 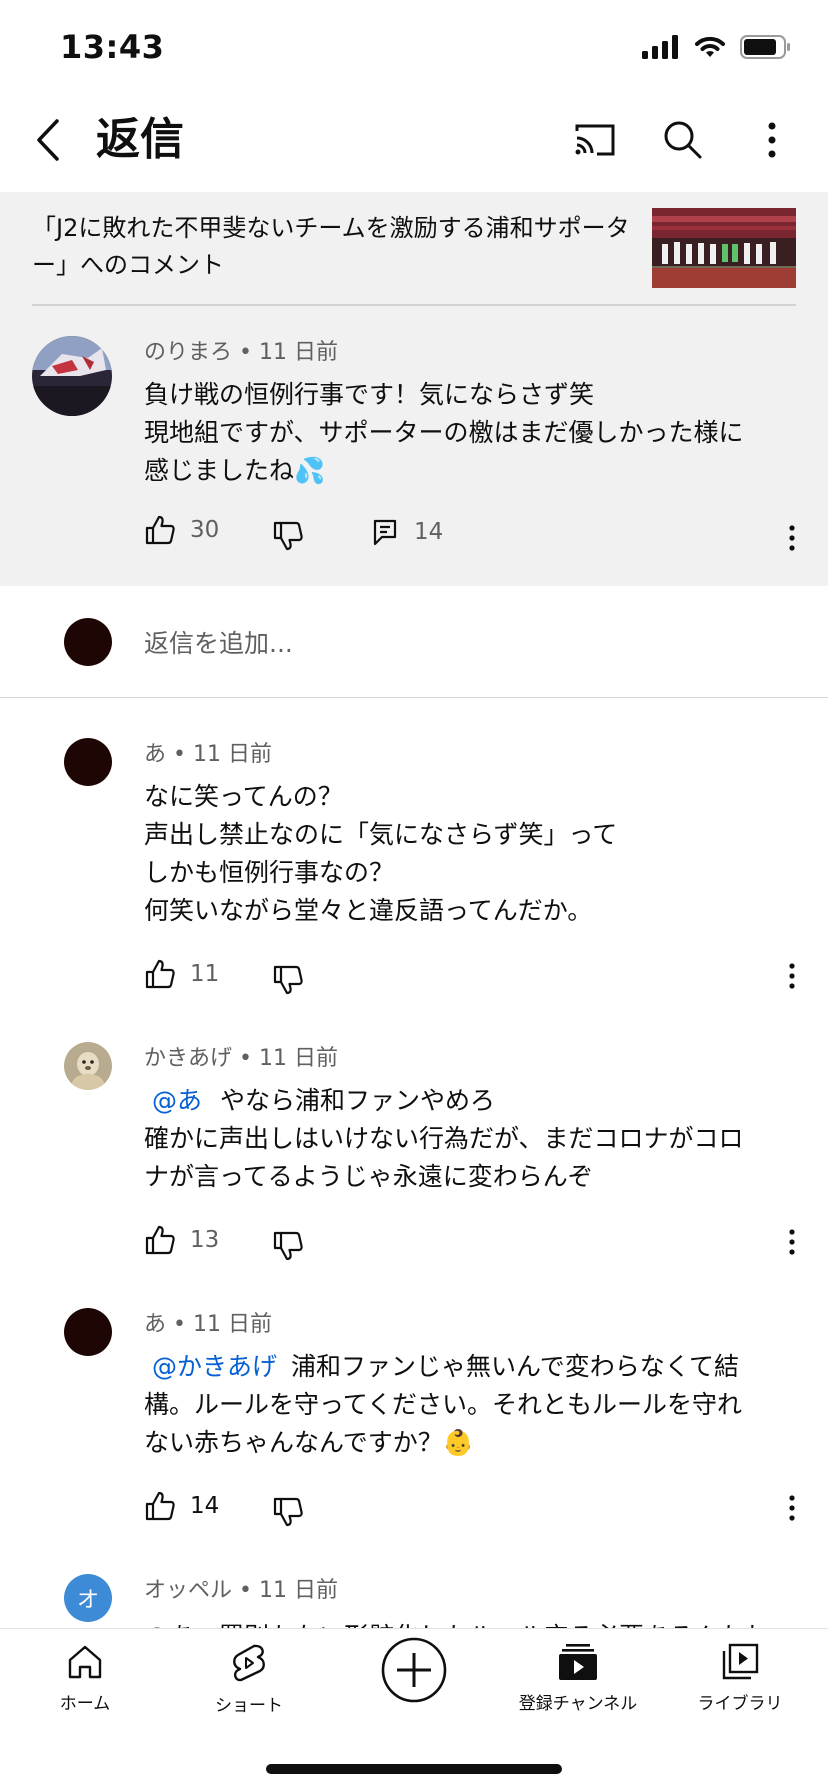 I want to click on comment-line: 負け戦の恒例行事です！気にならさず笑, so click(x=369, y=394).